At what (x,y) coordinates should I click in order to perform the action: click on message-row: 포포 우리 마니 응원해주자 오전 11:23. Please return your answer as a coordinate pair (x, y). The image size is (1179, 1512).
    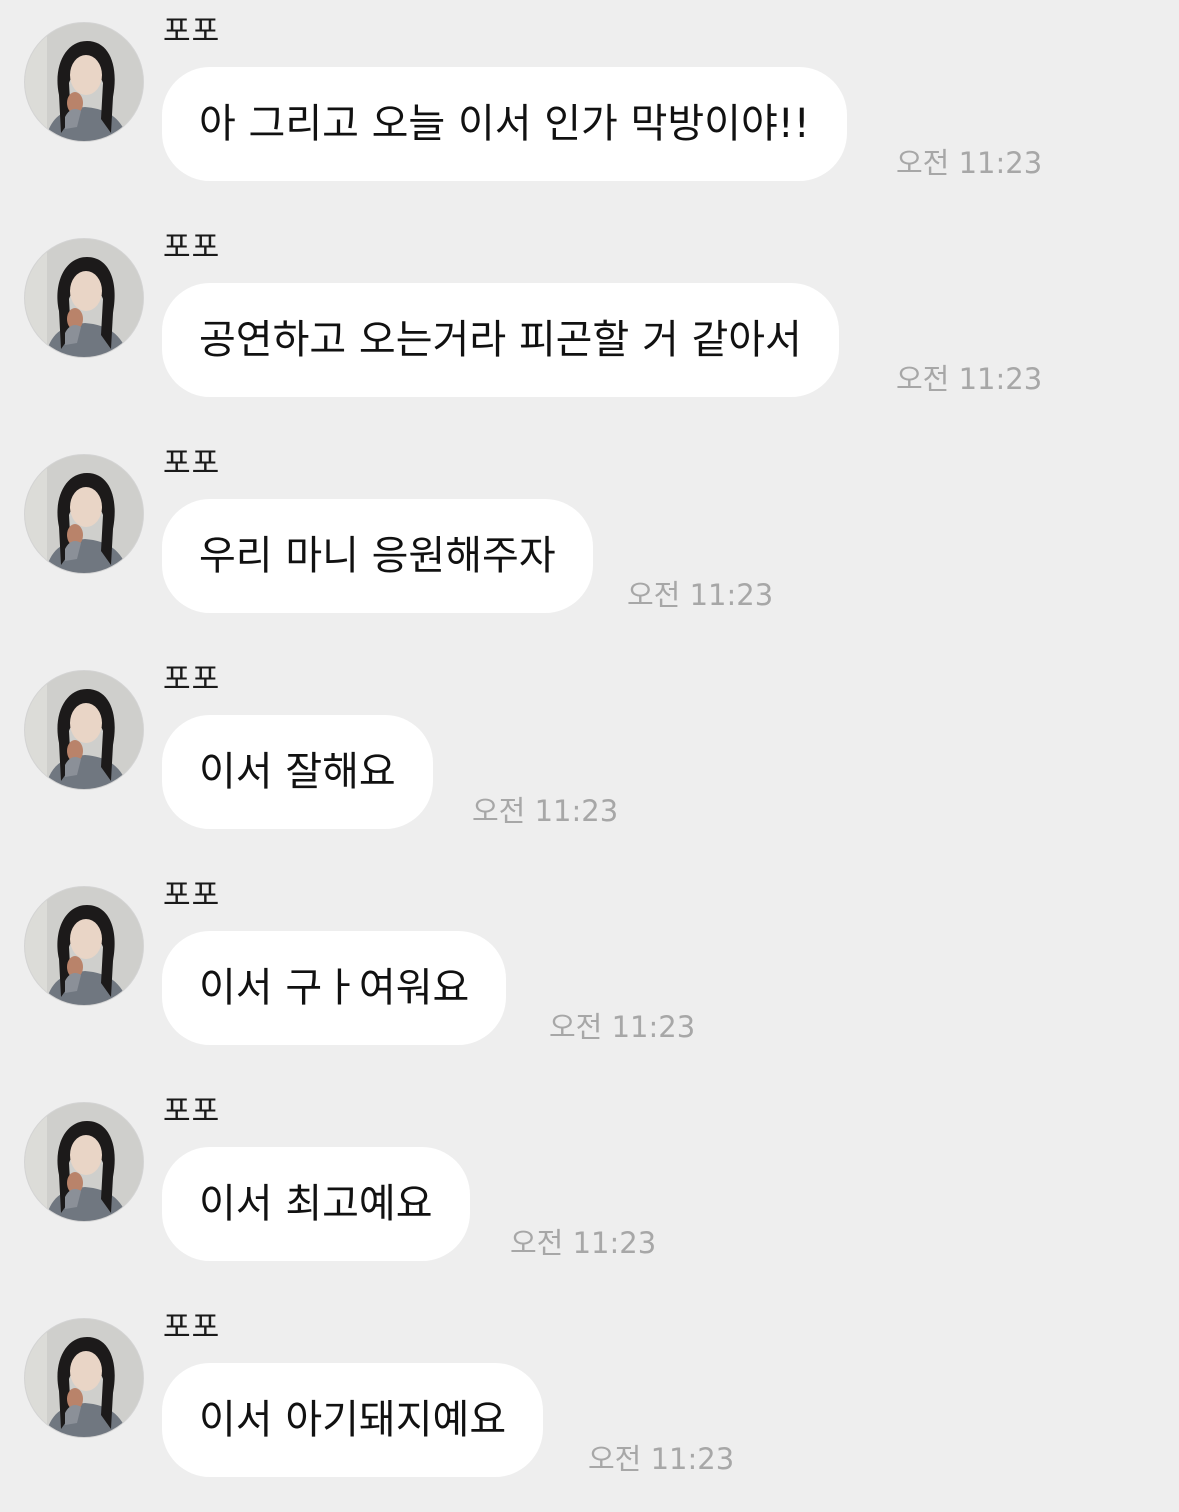
    Looking at the image, I should click on (589, 540).